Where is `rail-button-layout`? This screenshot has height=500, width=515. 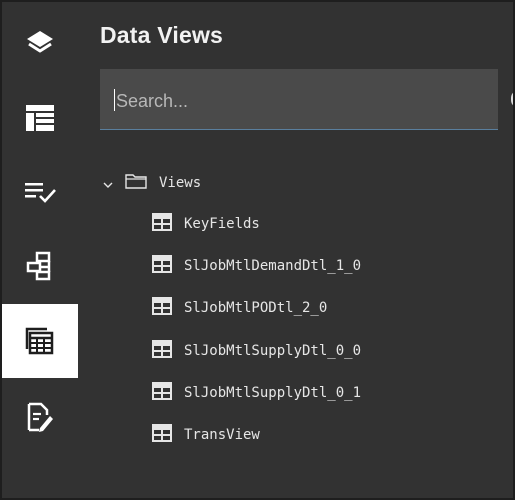
rail-button-layout is located at coordinates (40, 118).